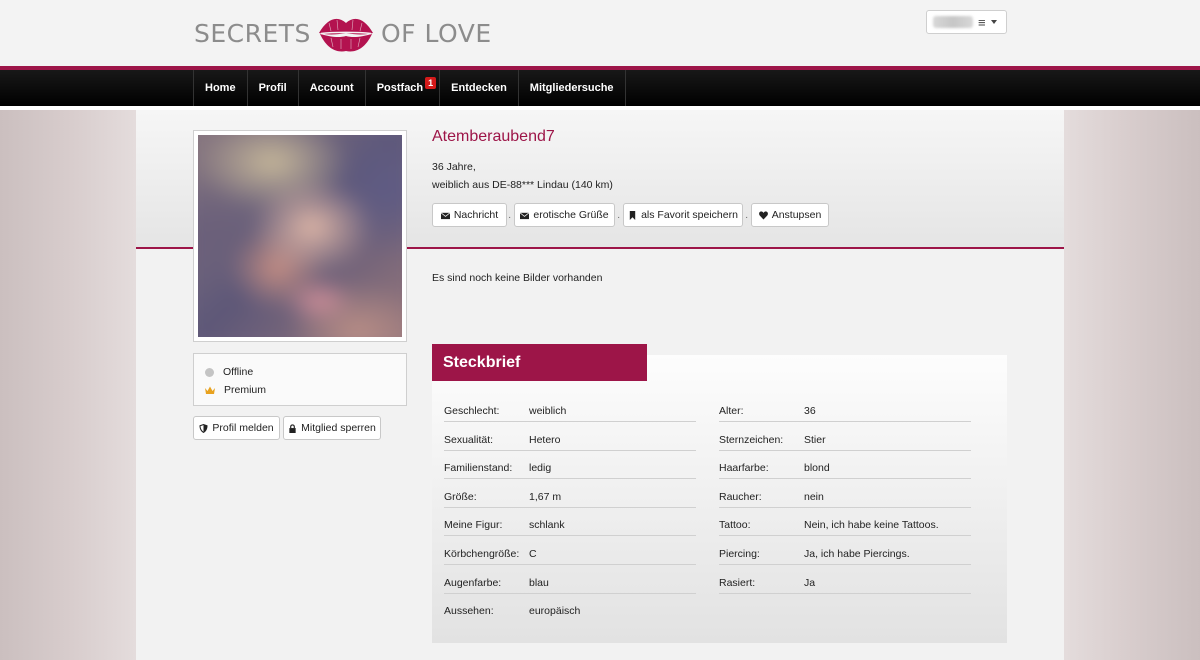 The width and height of the screenshot is (1200, 660). What do you see at coordinates (338, 428) in the screenshot?
I see `block-member-label: Mitglied sperren` at bounding box center [338, 428].